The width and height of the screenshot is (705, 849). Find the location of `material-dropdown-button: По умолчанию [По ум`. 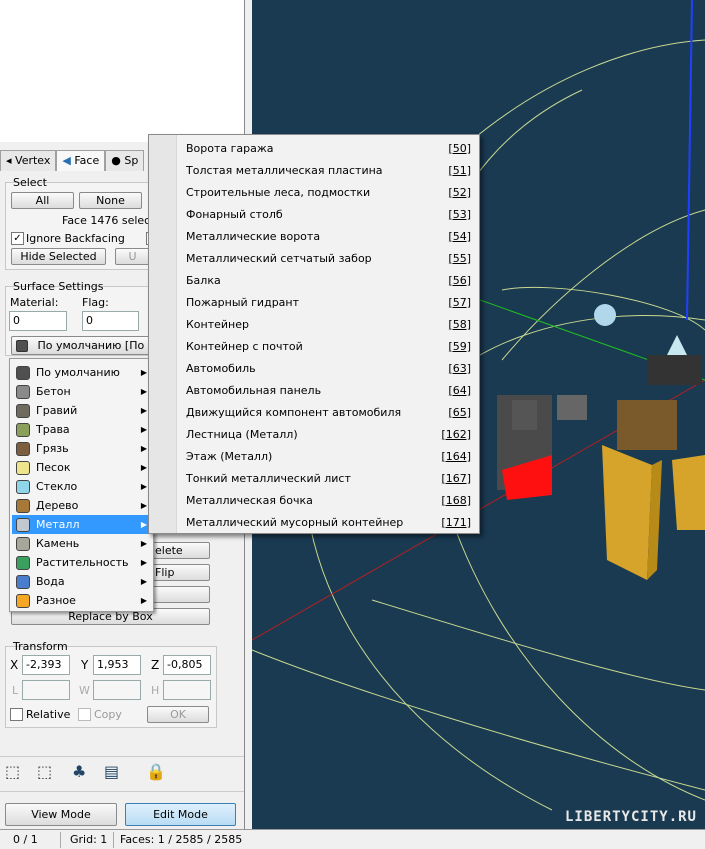

material-dropdown-button: По умолчанию [По ум is located at coordinates (81, 345).